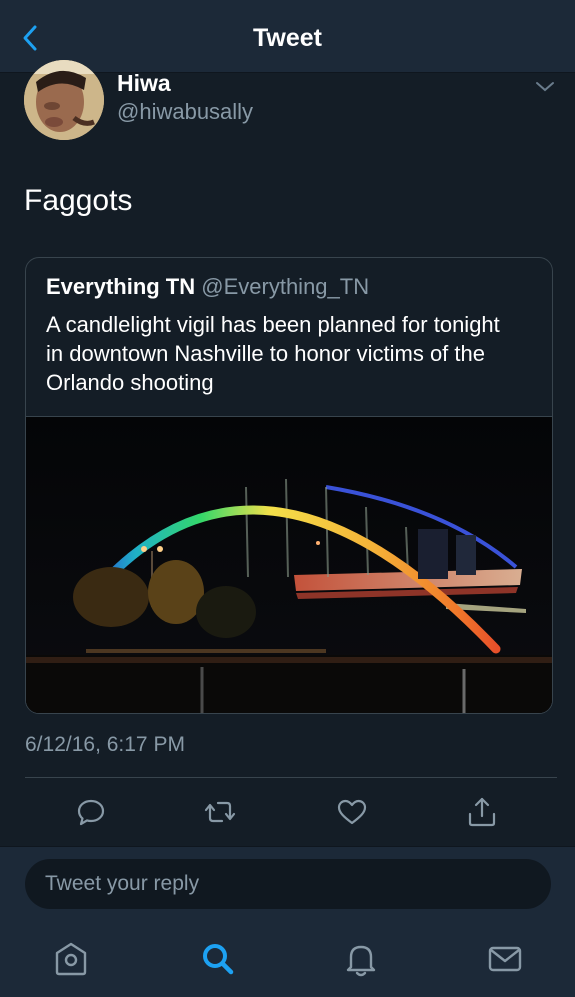 This screenshot has width=575, height=997. Describe the element at coordinates (482, 812) in the screenshot. I see `share-icon` at that location.